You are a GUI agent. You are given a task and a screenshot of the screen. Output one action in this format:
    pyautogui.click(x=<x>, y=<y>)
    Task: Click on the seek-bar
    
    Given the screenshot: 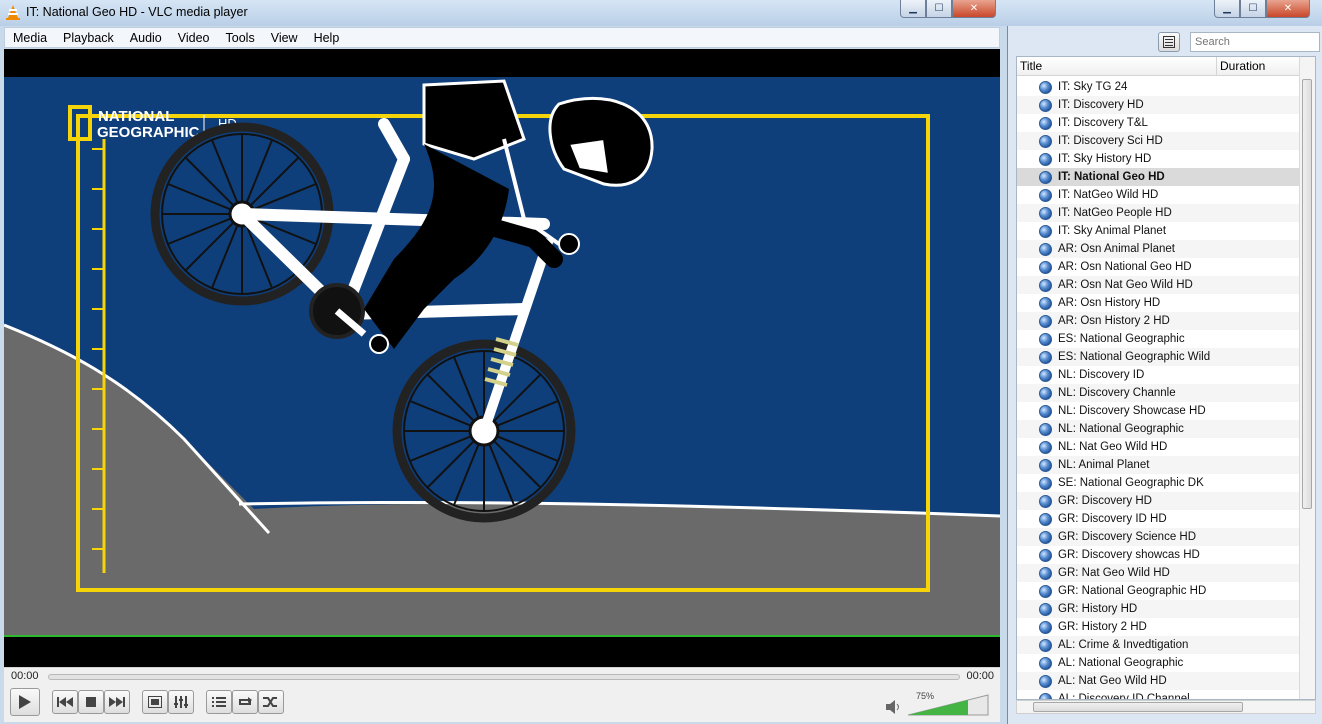 What is the action you would take?
    pyautogui.click(x=504, y=677)
    